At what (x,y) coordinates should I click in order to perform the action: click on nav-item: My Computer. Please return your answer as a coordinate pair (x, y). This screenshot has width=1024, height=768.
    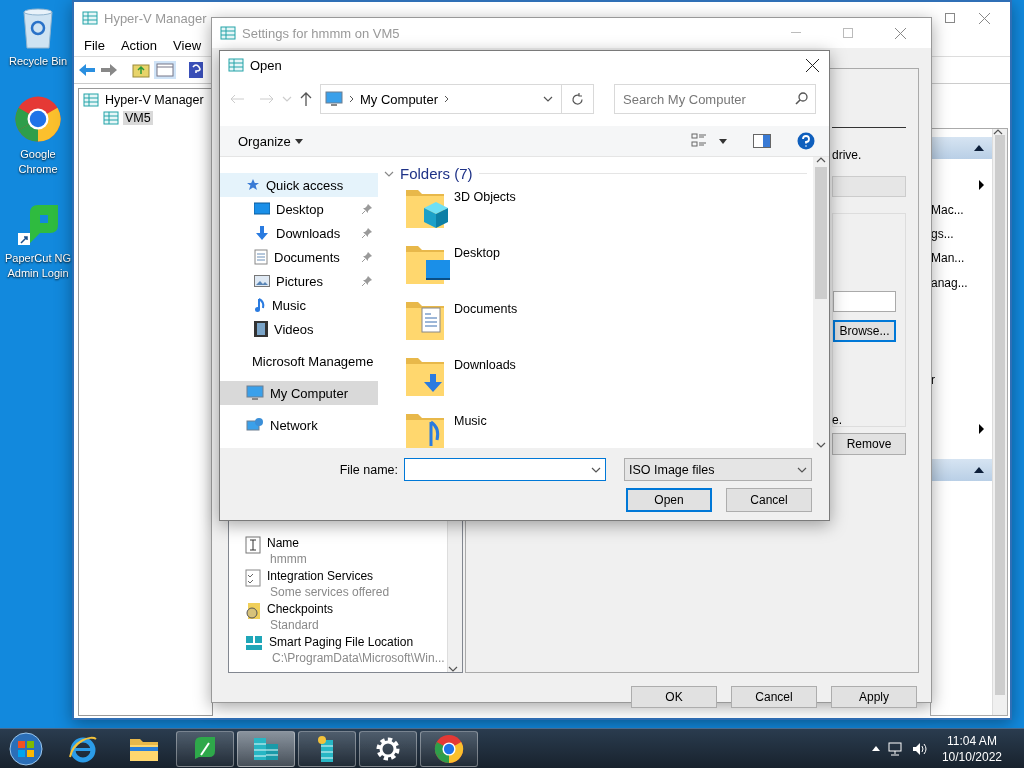
    Looking at the image, I should click on (299, 393).